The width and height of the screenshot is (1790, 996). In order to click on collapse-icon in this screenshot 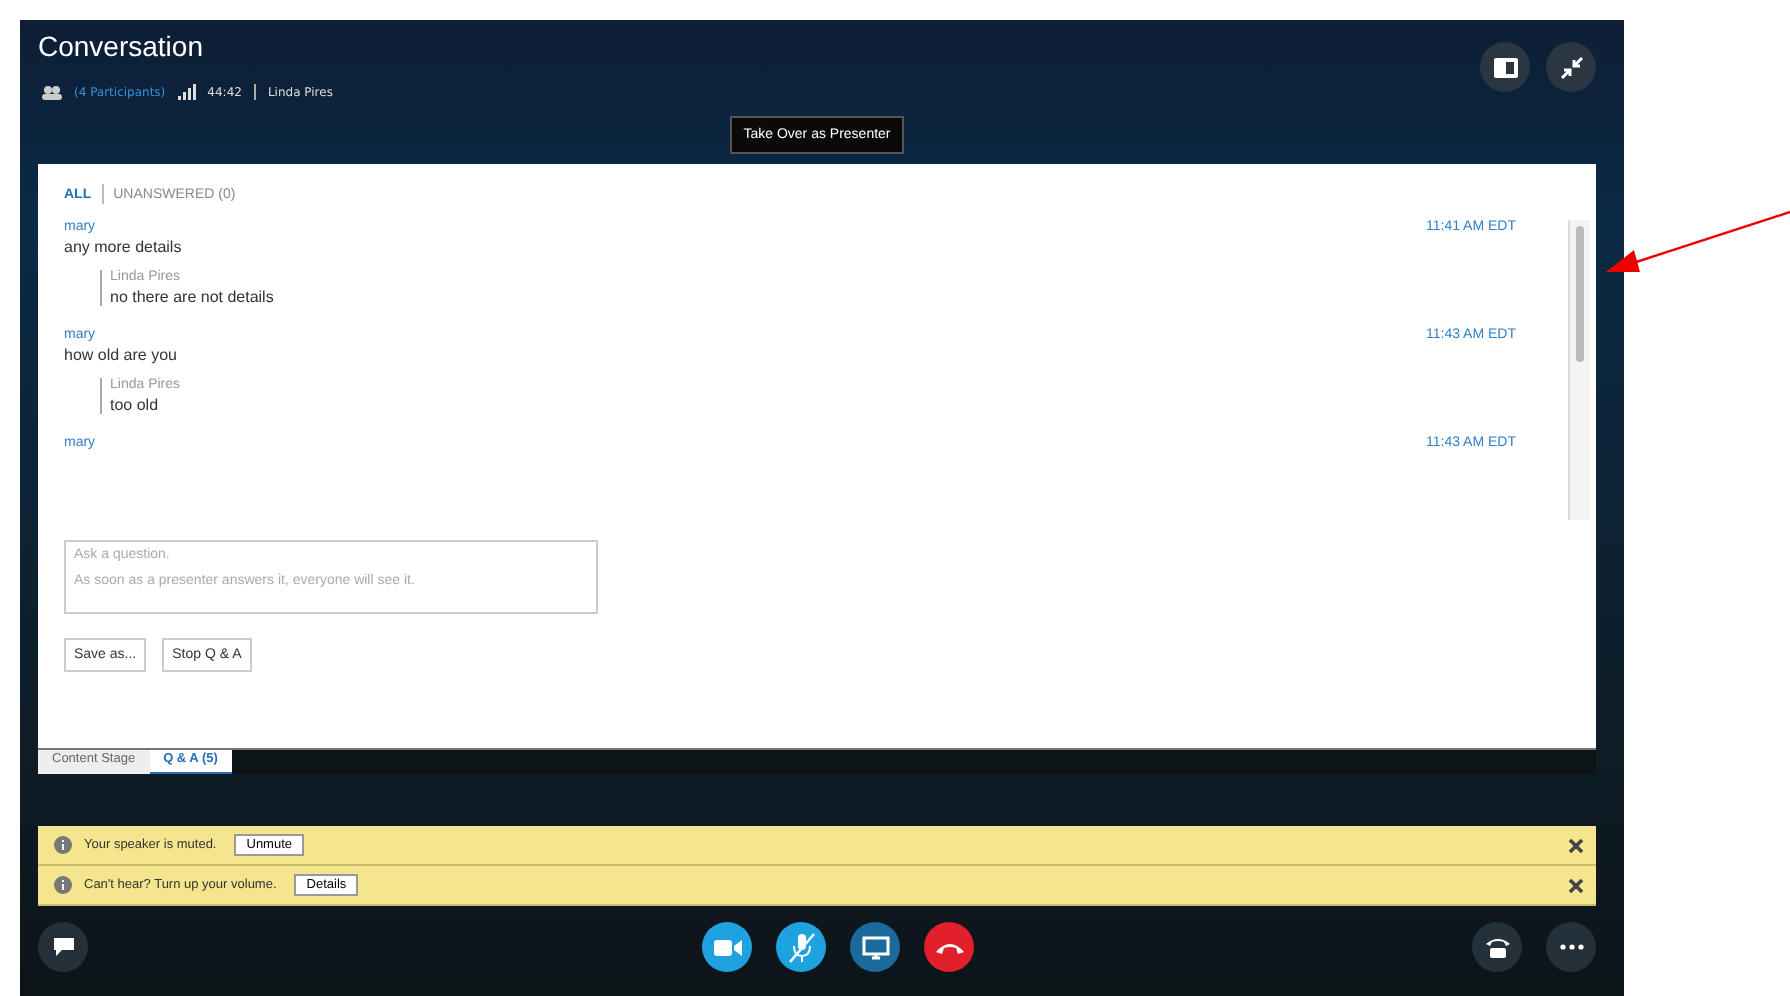, I will do `click(1571, 67)`.